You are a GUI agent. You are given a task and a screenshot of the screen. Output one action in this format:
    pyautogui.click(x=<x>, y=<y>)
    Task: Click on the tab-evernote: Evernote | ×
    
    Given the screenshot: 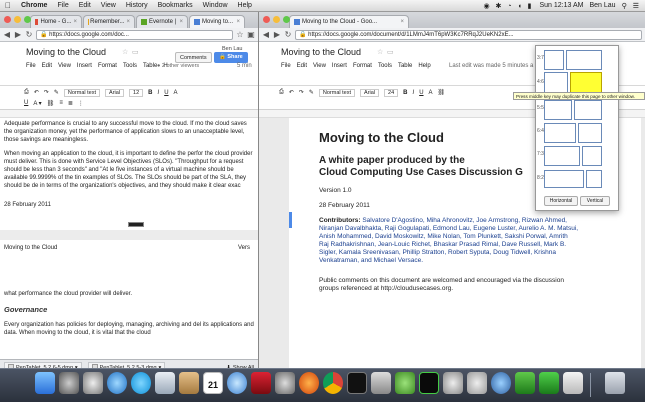 What is the action you would take?
    pyautogui.click(x=162, y=21)
    